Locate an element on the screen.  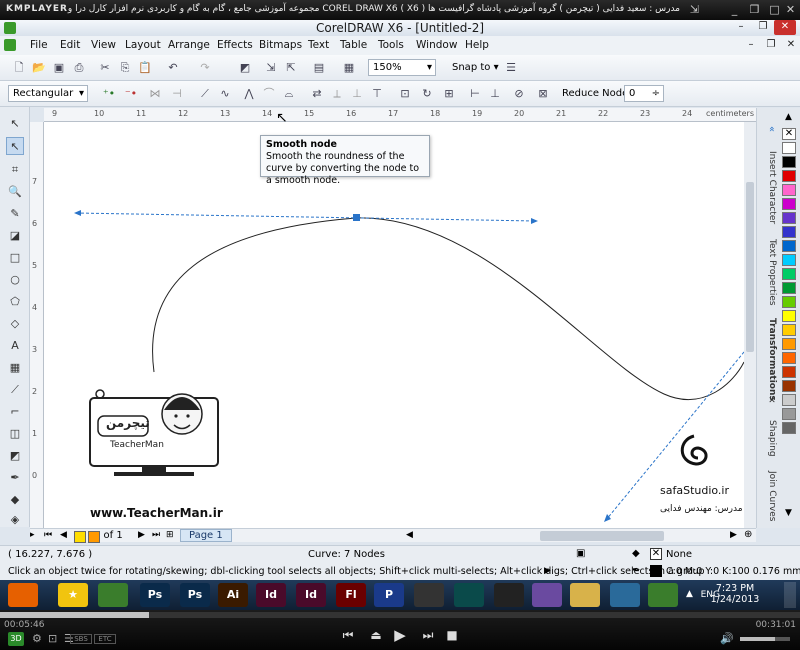
horizontal-scroll-thumb is located at coordinates (602, 536).